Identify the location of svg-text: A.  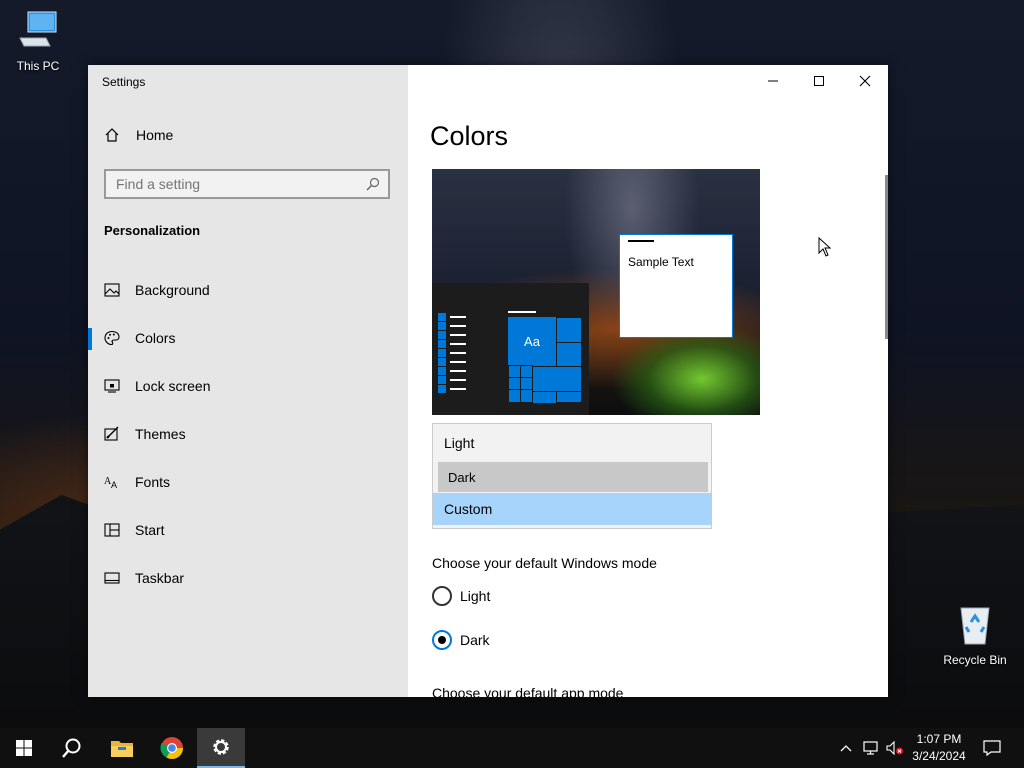
(114, 485).